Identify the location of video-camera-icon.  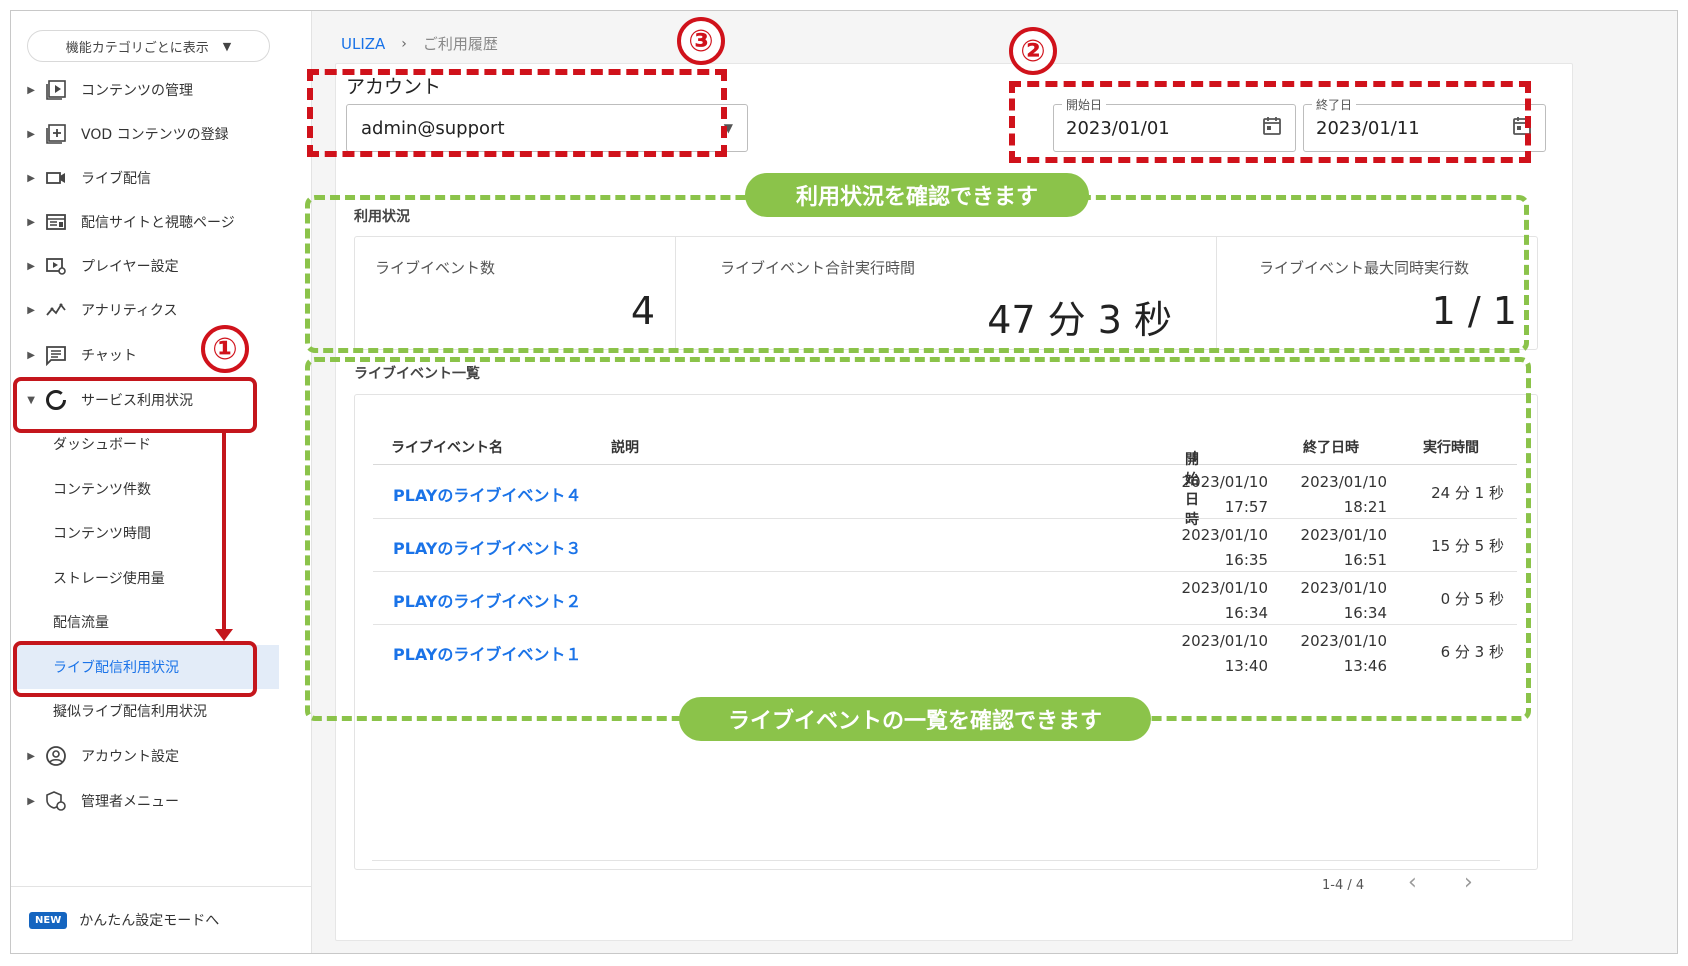
(56, 178).